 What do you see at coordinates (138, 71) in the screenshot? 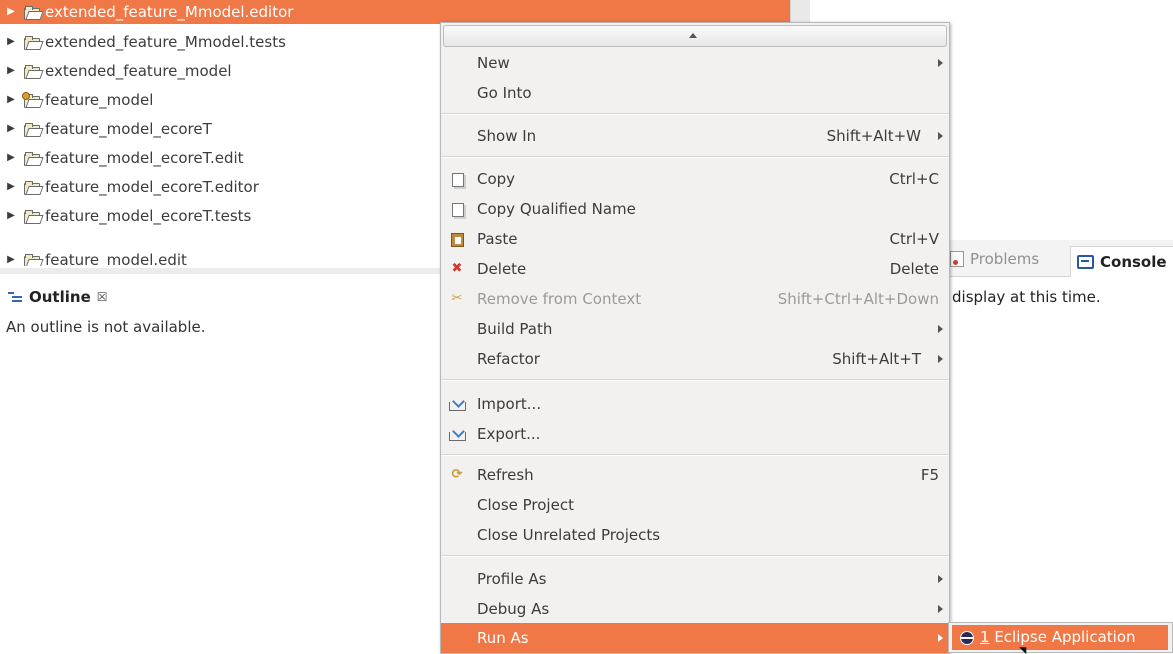
I see `tree-item-label: extended_feature_model` at bounding box center [138, 71].